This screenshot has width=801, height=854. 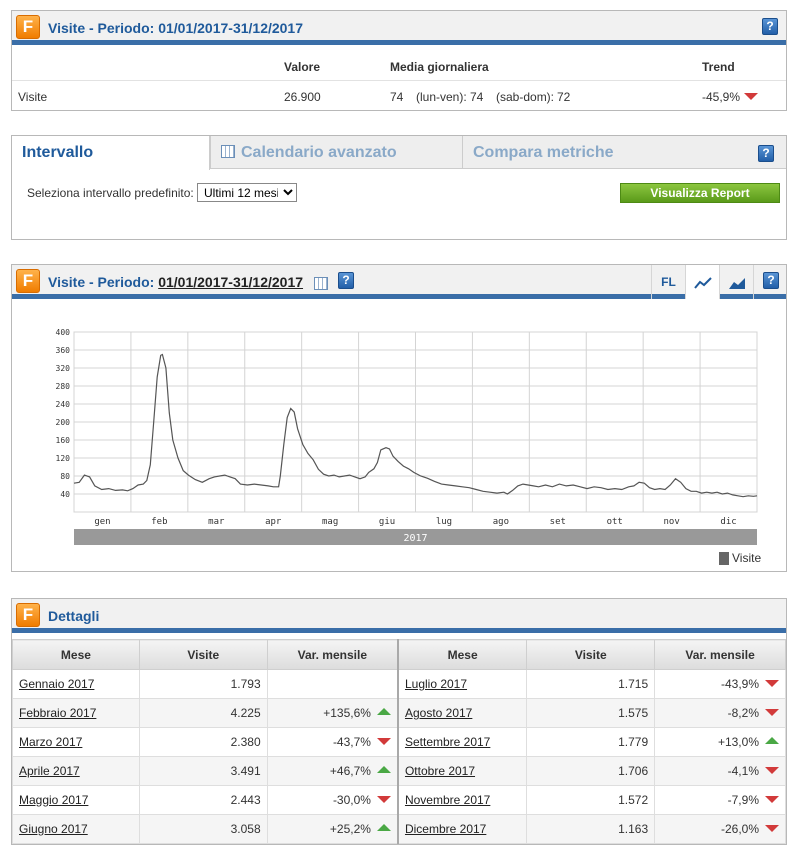 What do you see at coordinates (440, 771) in the screenshot?
I see `month-link: Ottobre 2017` at bounding box center [440, 771].